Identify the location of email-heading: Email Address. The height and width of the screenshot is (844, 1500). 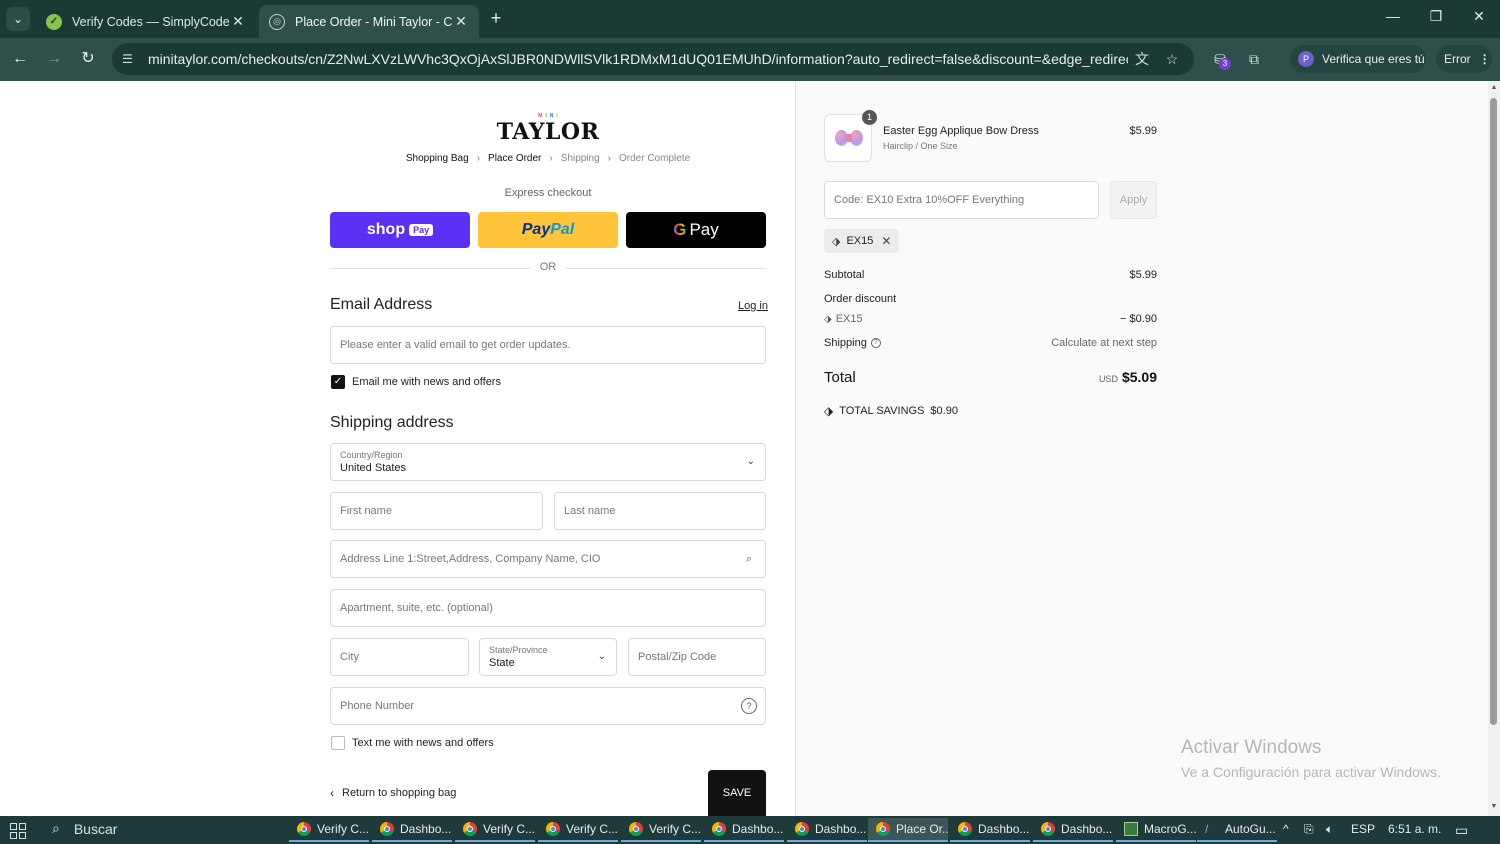
(381, 304).